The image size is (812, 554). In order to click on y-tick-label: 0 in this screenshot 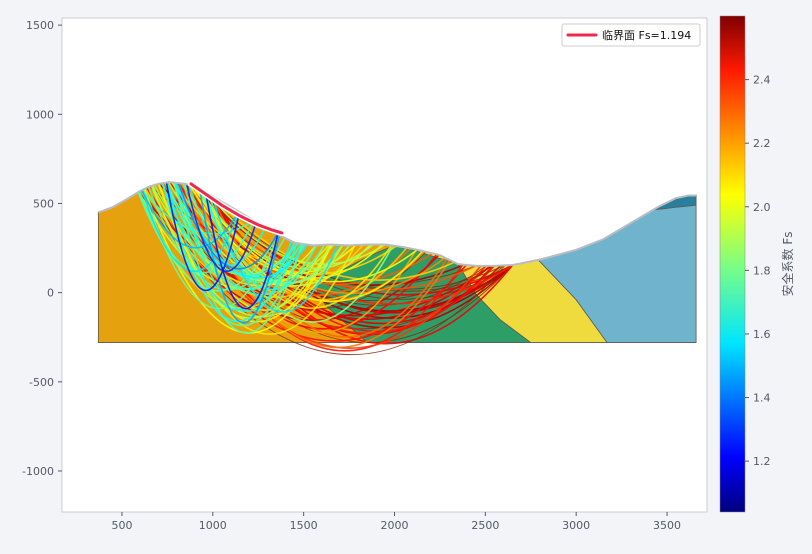, I will do `click(50, 293)`.